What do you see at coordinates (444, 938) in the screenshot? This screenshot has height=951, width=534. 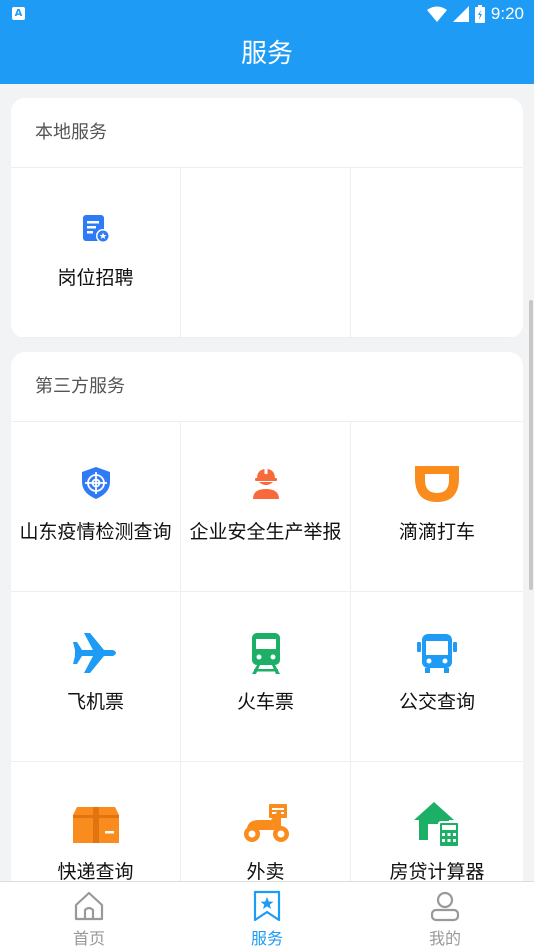 I see `tab-label: 我的` at bounding box center [444, 938].